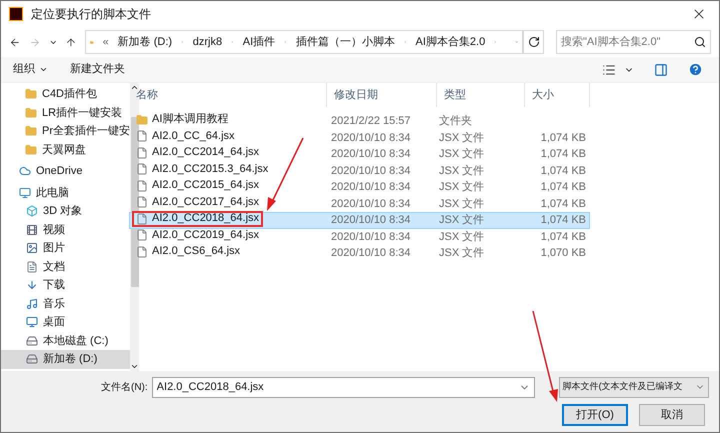 The image size is (720, 433). What do you see at coordinates (198, 202) in the screenshot?
I see `file-name: AI2.0_CC2017_64.jsx` at bounding box center [198, 202].